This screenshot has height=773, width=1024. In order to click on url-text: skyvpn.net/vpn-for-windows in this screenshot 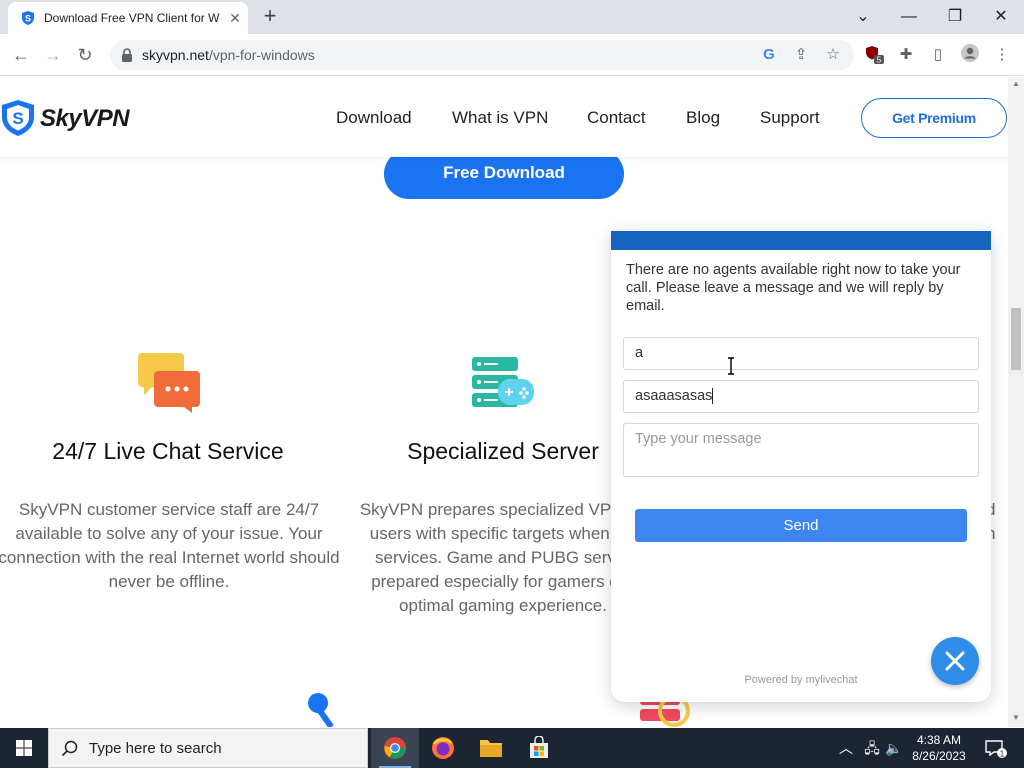, I will do `click(228, 55)`.